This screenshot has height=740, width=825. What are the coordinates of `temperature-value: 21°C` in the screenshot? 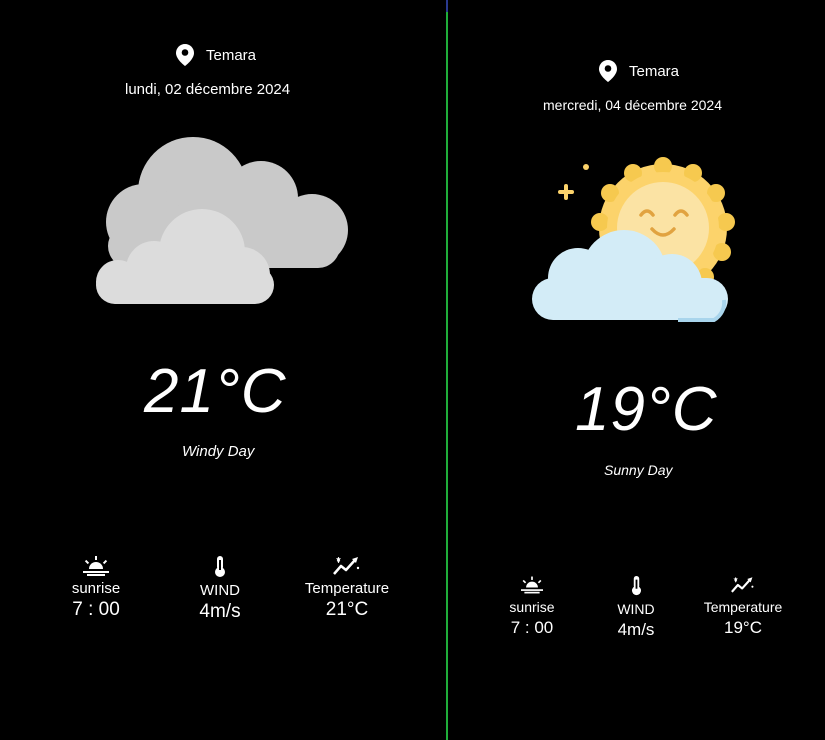 It's located at (215, 391).